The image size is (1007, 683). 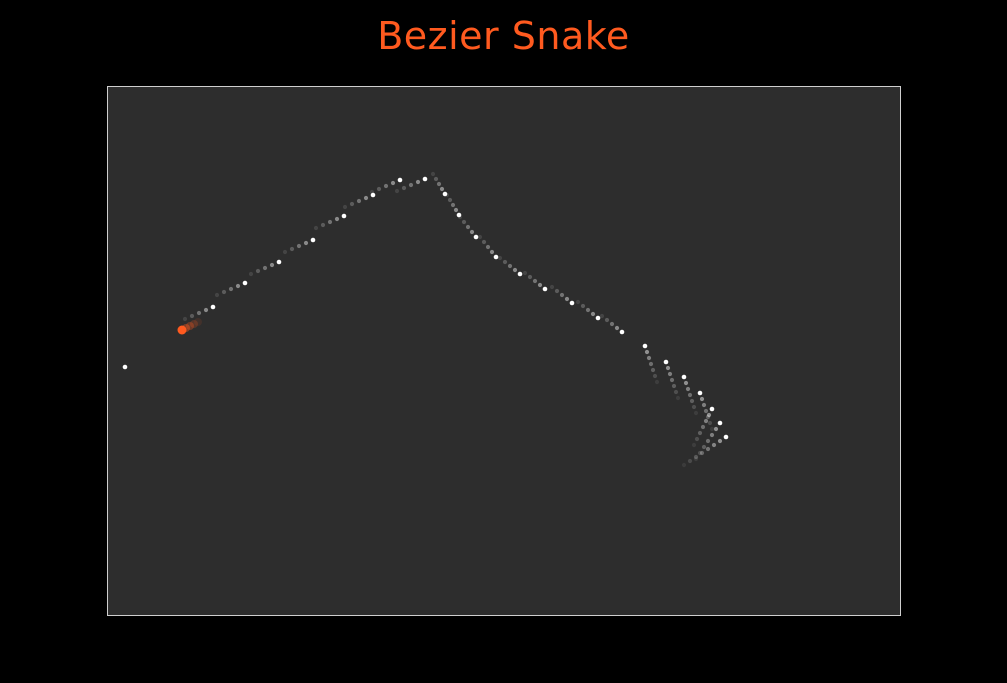 I want to click on snake-head-dot, so click(x=182, y=330).